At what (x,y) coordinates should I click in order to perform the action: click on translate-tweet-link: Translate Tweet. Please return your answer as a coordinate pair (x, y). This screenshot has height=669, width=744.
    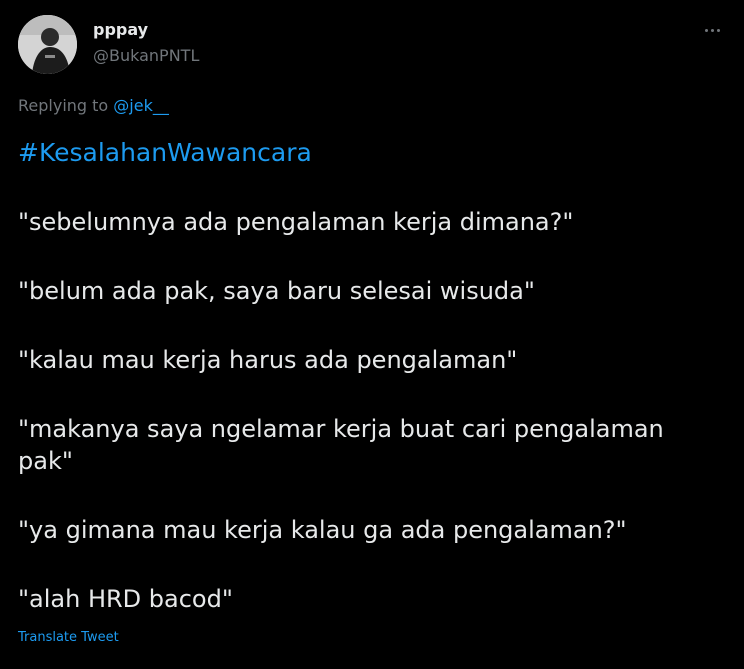
    Looking at the image, I should click on (68, 637).